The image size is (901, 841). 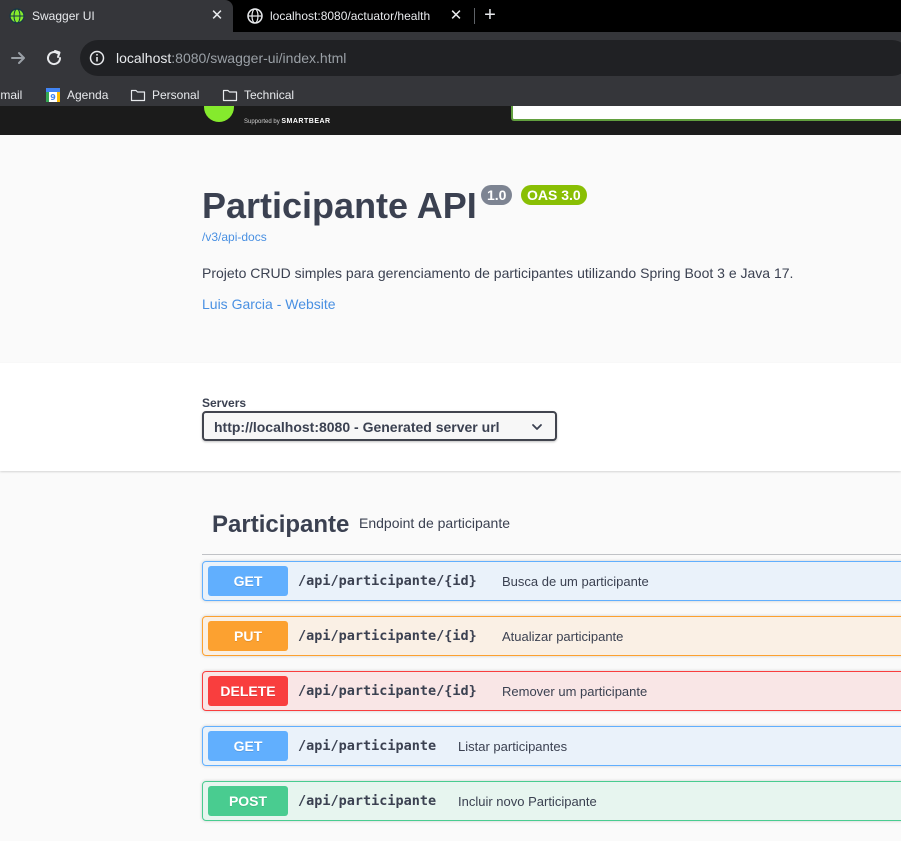 I want to click on reload-icon, so click(x=54, y=58).